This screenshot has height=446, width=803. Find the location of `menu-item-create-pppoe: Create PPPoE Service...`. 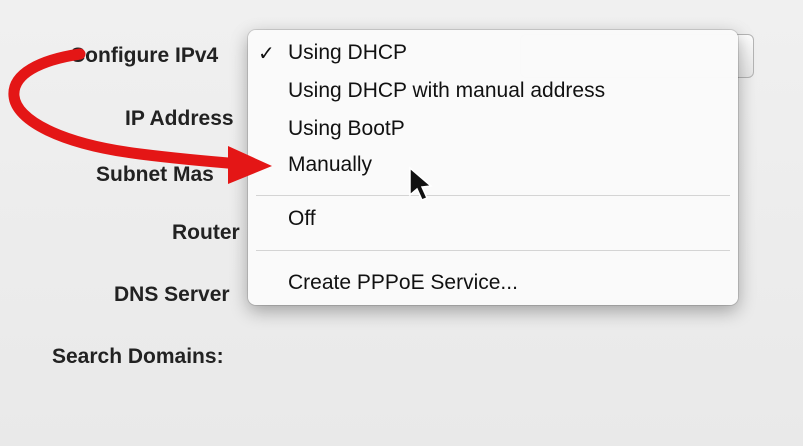

menu-item-create-pppoe: Create PPPoE Service... is located at coordinates (493, 283).